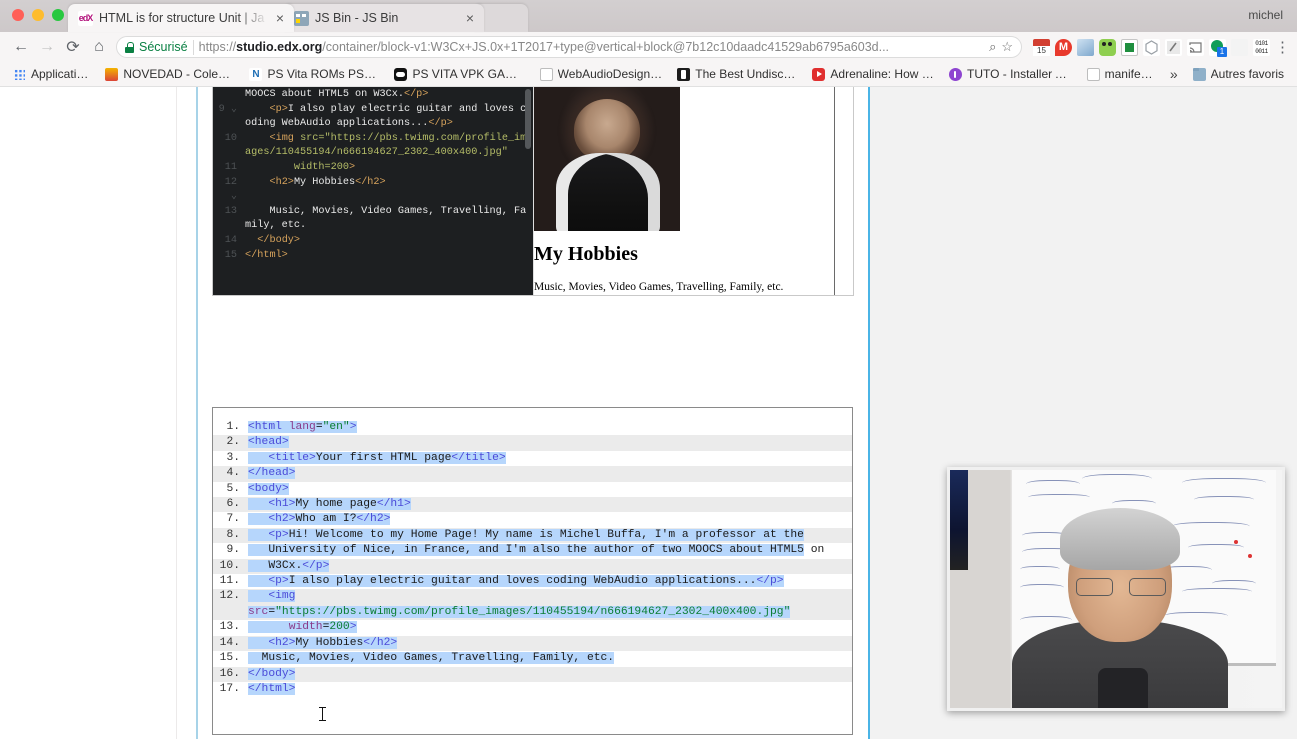  What do you see at coordinates (373, 241) in the screenshot?
I see `editor-line: 14 </body>` at bounding box center [373, 241].